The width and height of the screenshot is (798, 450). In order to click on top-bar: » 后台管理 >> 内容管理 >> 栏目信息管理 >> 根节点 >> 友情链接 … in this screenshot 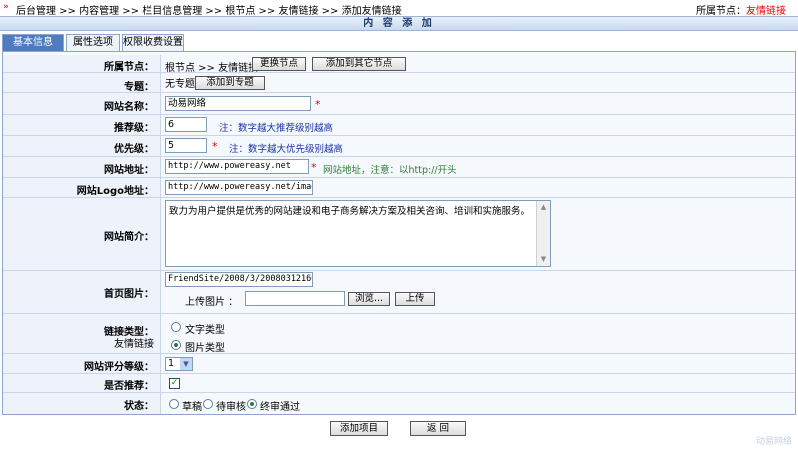, I will do `click(399, 8)`.